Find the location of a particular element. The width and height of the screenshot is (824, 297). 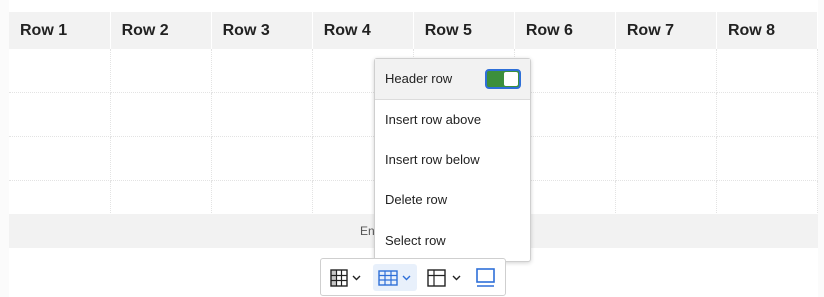

header-row-toggle is located at coordinates (503, 79).